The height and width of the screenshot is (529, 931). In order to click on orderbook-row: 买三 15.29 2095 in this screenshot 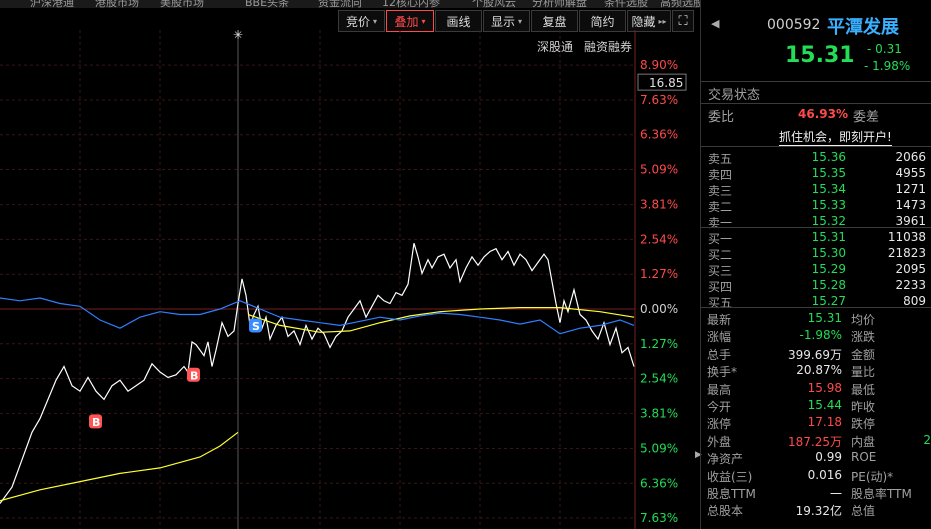, I will do `click(816, 270)`.